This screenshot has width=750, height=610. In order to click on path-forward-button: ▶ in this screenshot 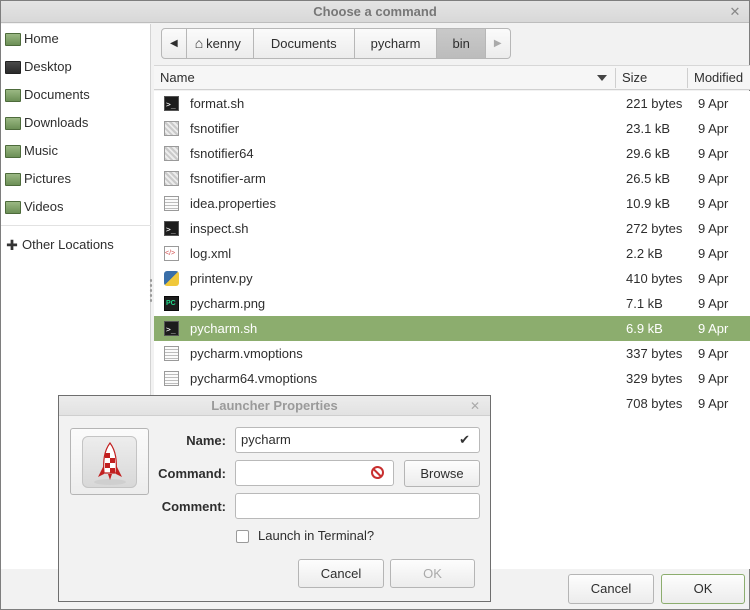, I will do `click(497, 43)`.